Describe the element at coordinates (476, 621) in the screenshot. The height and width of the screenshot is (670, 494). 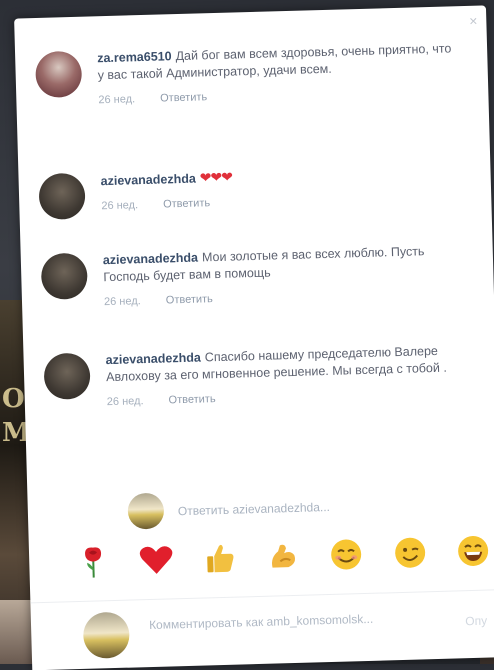
I see `publish-button: Опу` at that location.